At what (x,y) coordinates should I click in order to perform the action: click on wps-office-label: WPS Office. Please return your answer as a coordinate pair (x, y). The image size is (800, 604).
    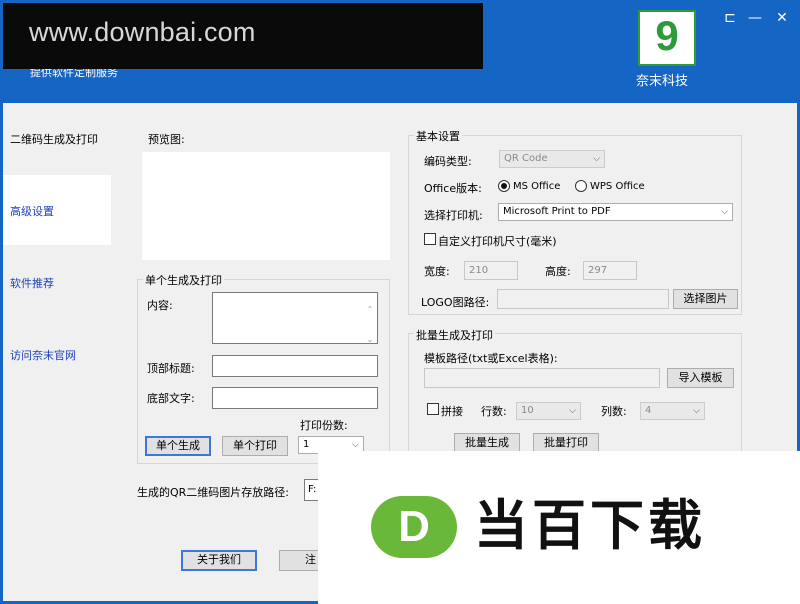
    Looking at the image, I should click on (617, 186).